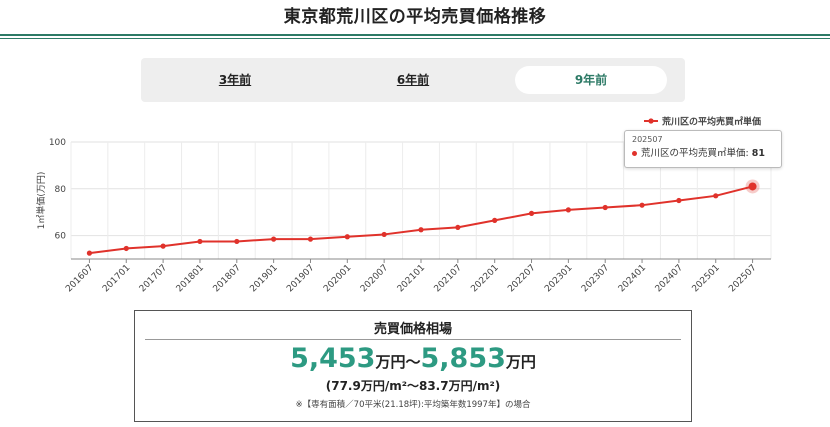 Image resolution: width=830 pixels, height=427 pixels. I want to click on y-tick-label: 100, so click(57, 143).